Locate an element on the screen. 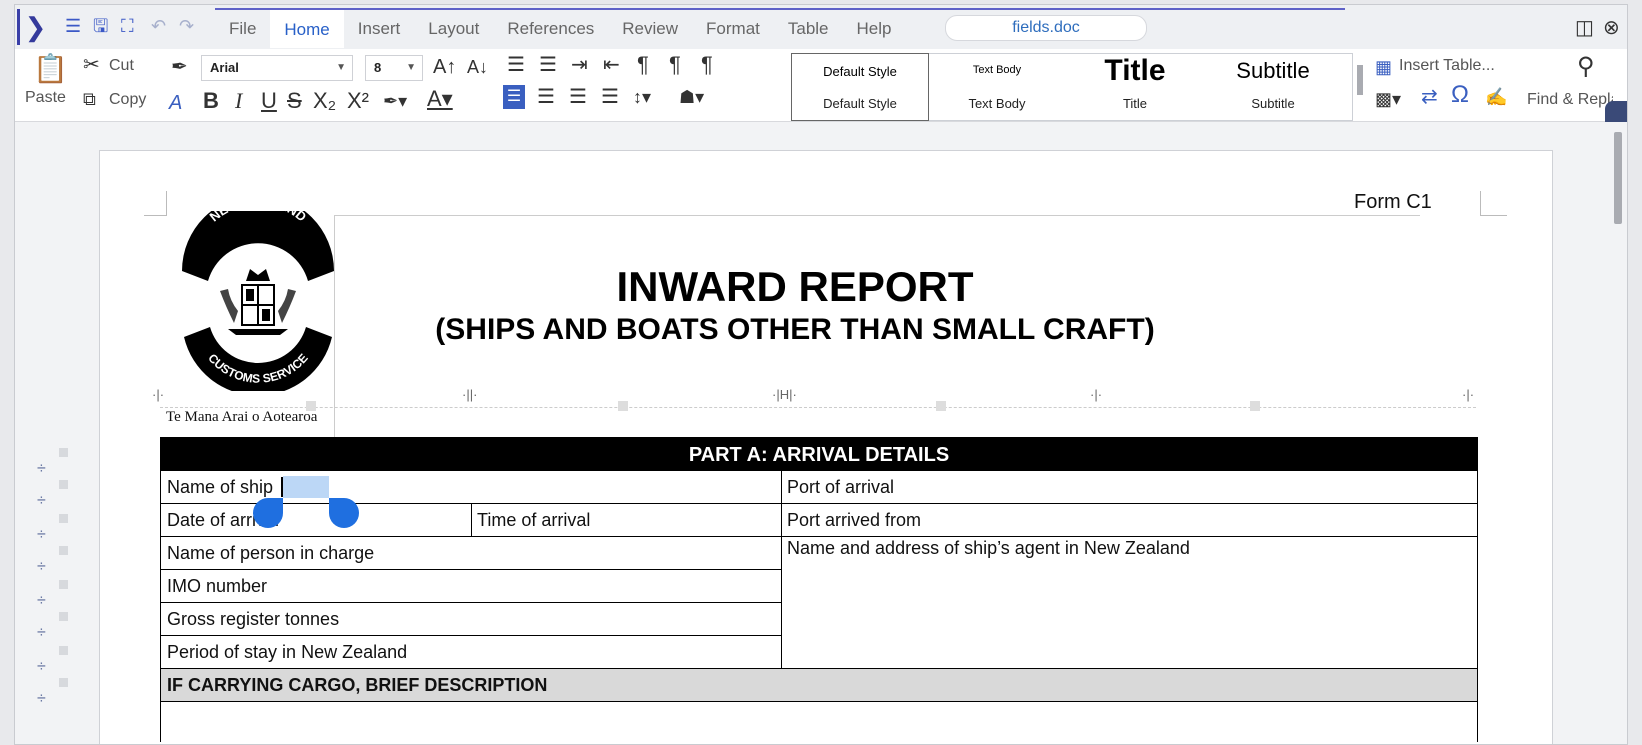 This screenshot has height=745, width=1642. rtl-icon: ¶ is located at coordinates (707, 65).